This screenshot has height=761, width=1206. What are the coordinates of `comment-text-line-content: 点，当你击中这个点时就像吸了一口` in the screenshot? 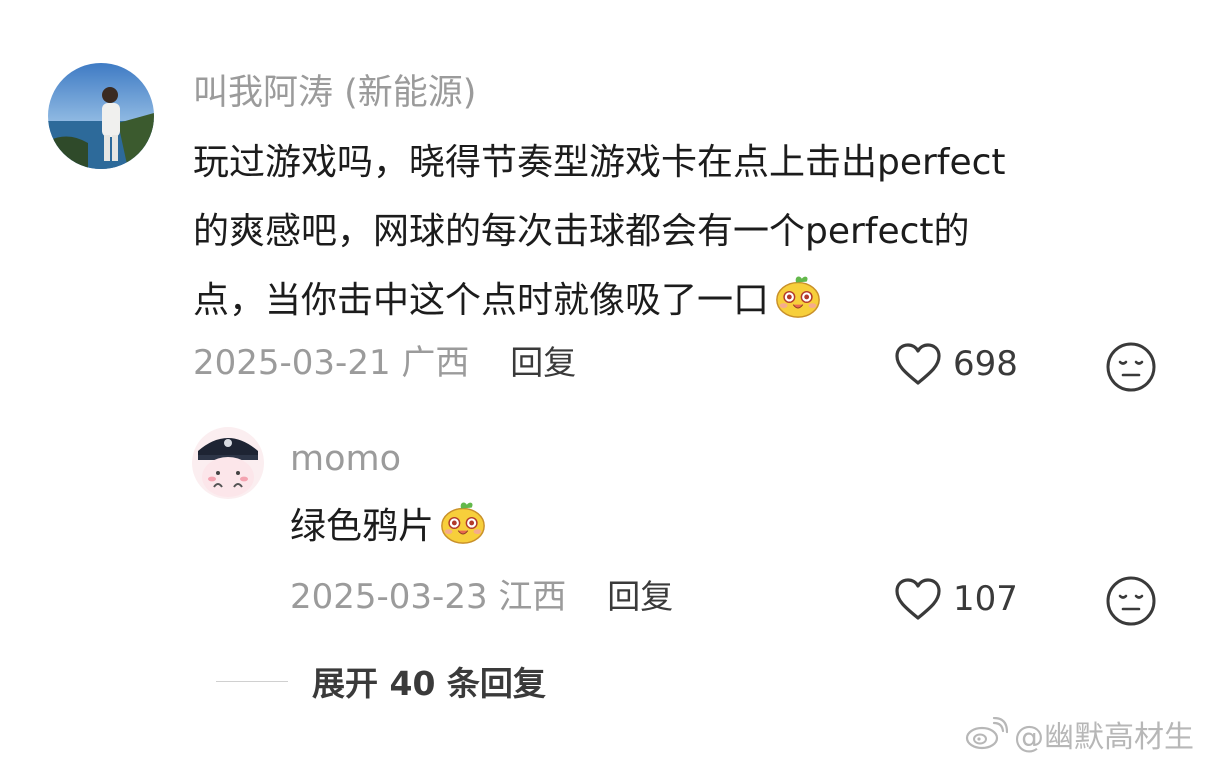 It's located at (481, 300).